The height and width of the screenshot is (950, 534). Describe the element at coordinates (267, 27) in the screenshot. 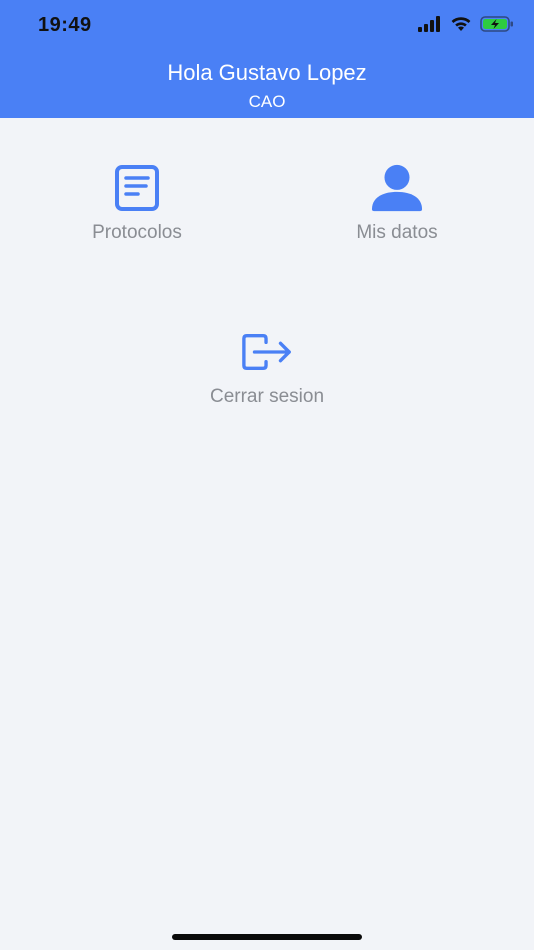

I see `status-bar: 19:49` at that location.